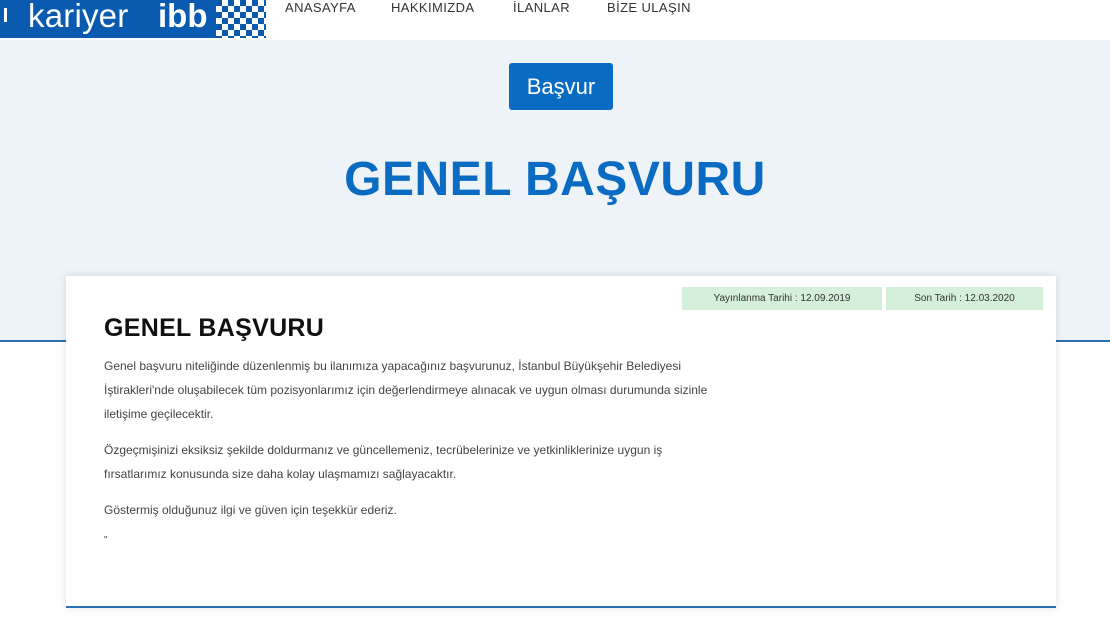 This screenshot has width=1110, height=625. What do you see at coordinates (5, 15) in the screenshot?
I see `logo-edge-mark` at bounding box center [5, 15].